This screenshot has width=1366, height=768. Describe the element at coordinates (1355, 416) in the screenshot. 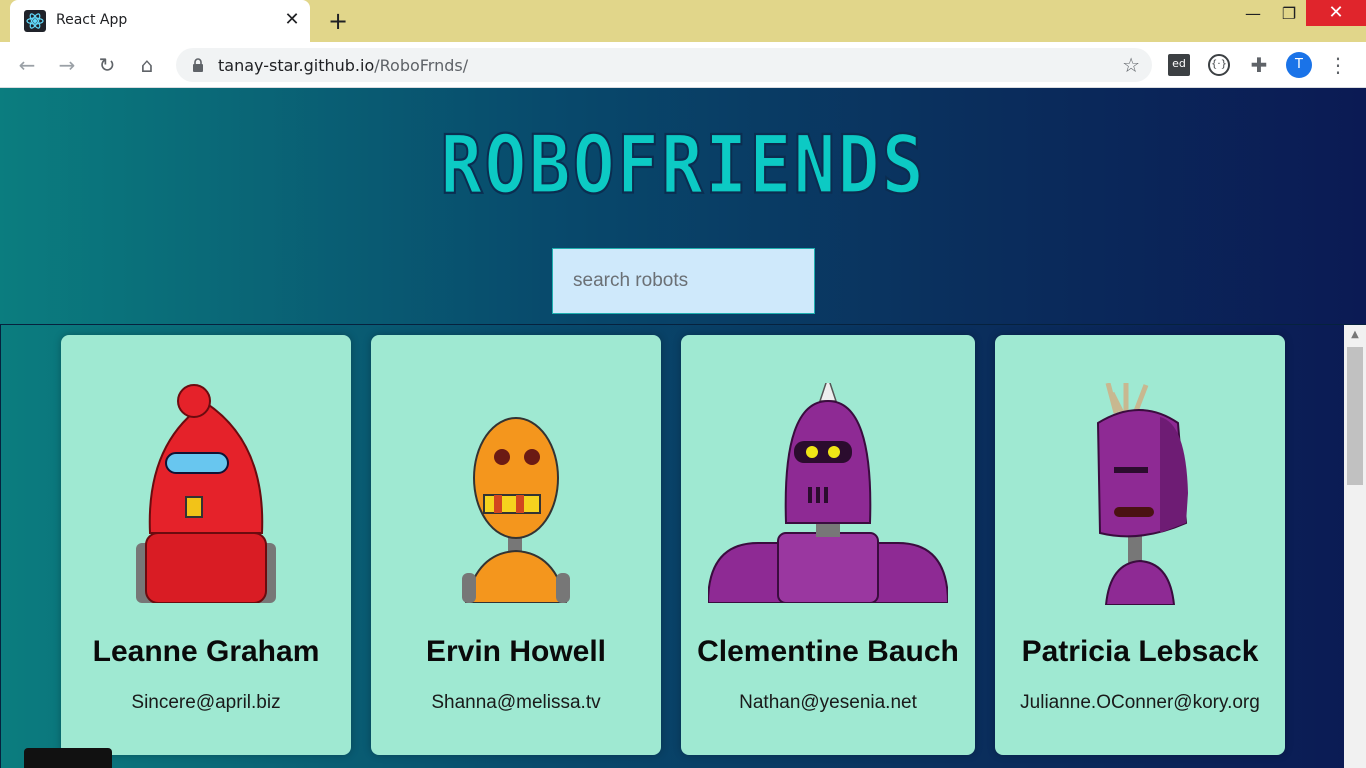

I see `scrollbar-thumb` at that location.